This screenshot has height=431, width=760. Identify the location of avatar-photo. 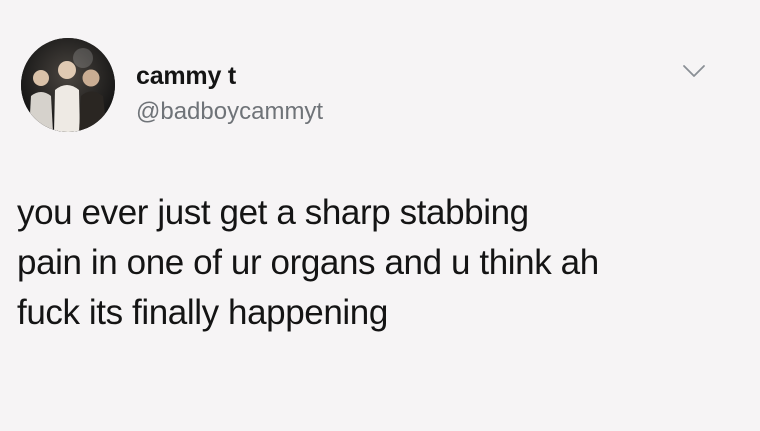
(68, 85).